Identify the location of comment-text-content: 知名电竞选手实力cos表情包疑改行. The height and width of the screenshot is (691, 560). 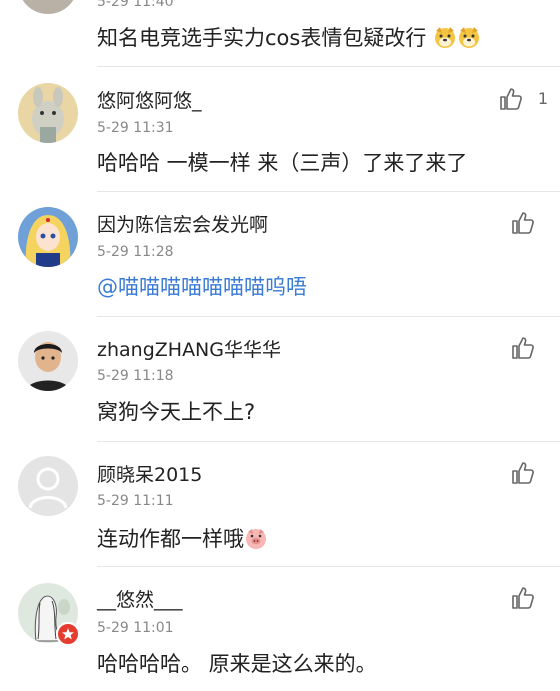
(262, 38).